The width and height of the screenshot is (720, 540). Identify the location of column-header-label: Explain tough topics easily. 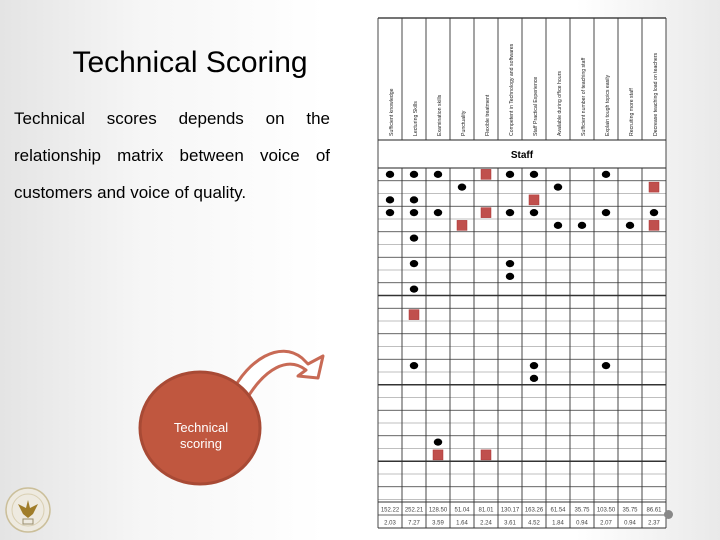
(608, 105).